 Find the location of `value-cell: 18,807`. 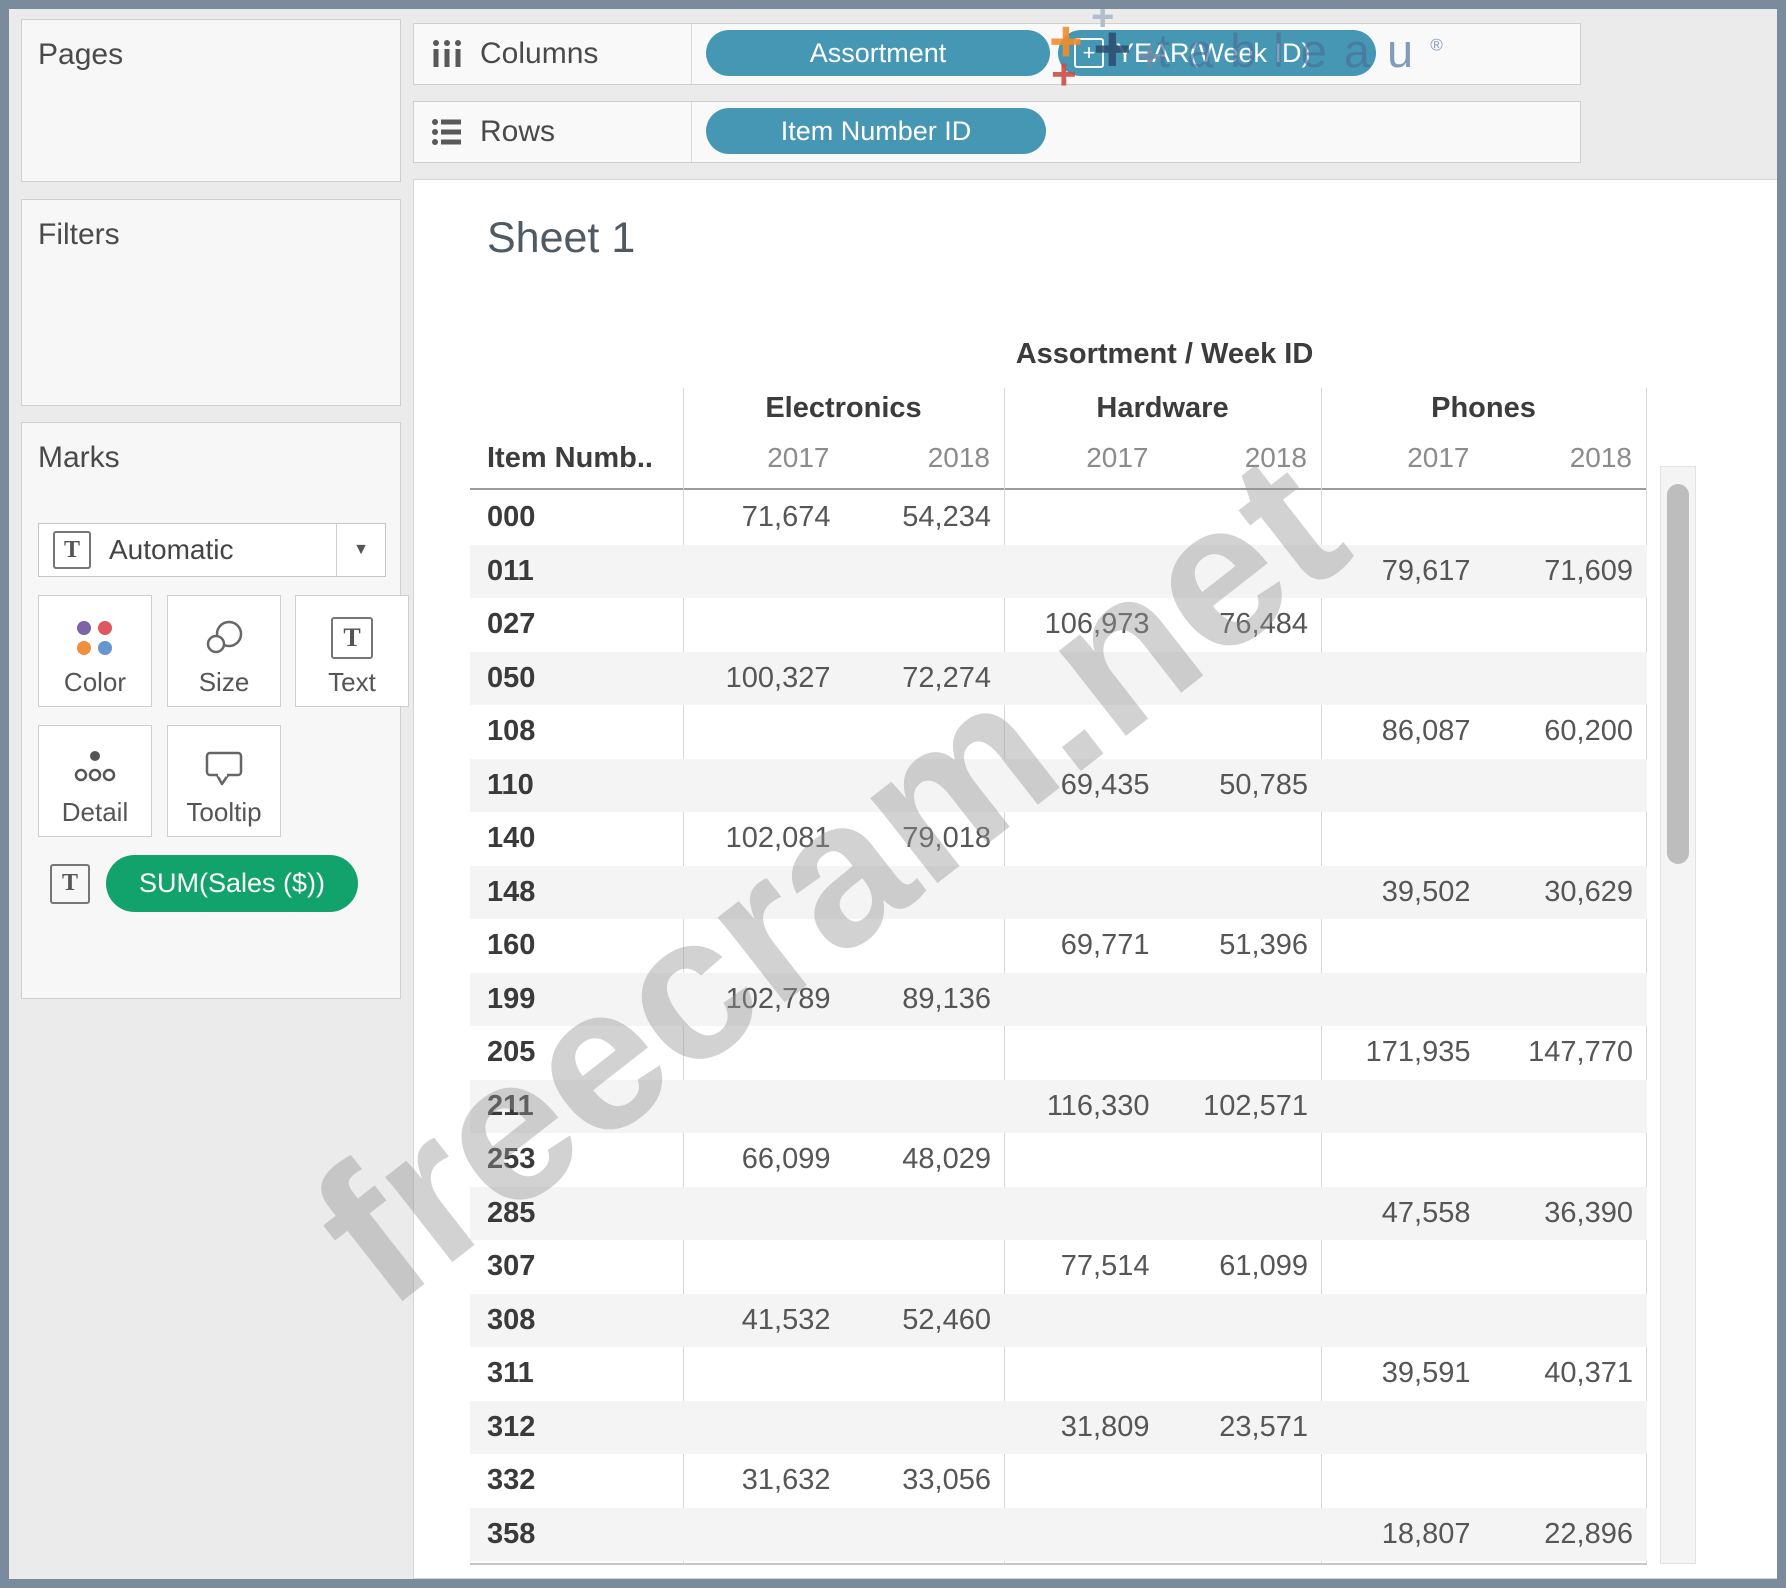

value-cell: 18,807 is located at coordinates (1402, 1535).